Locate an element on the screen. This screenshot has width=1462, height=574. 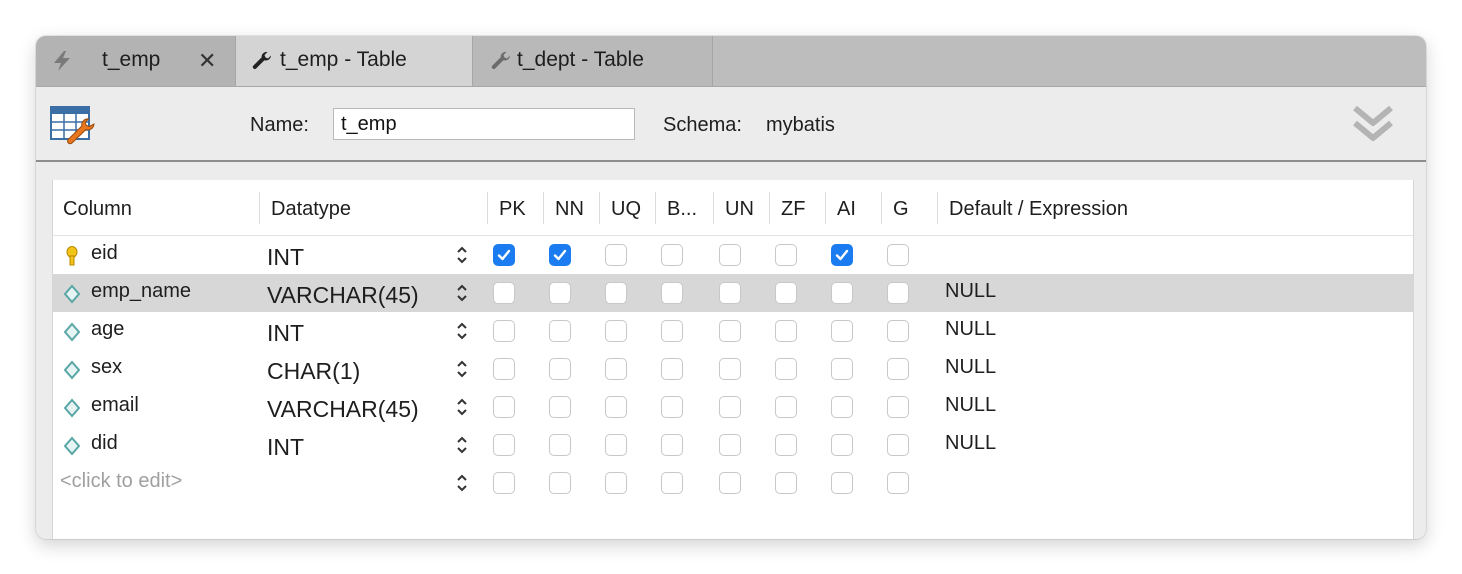
new-column-row: <click to edit> is located at coordinates (733, 483).